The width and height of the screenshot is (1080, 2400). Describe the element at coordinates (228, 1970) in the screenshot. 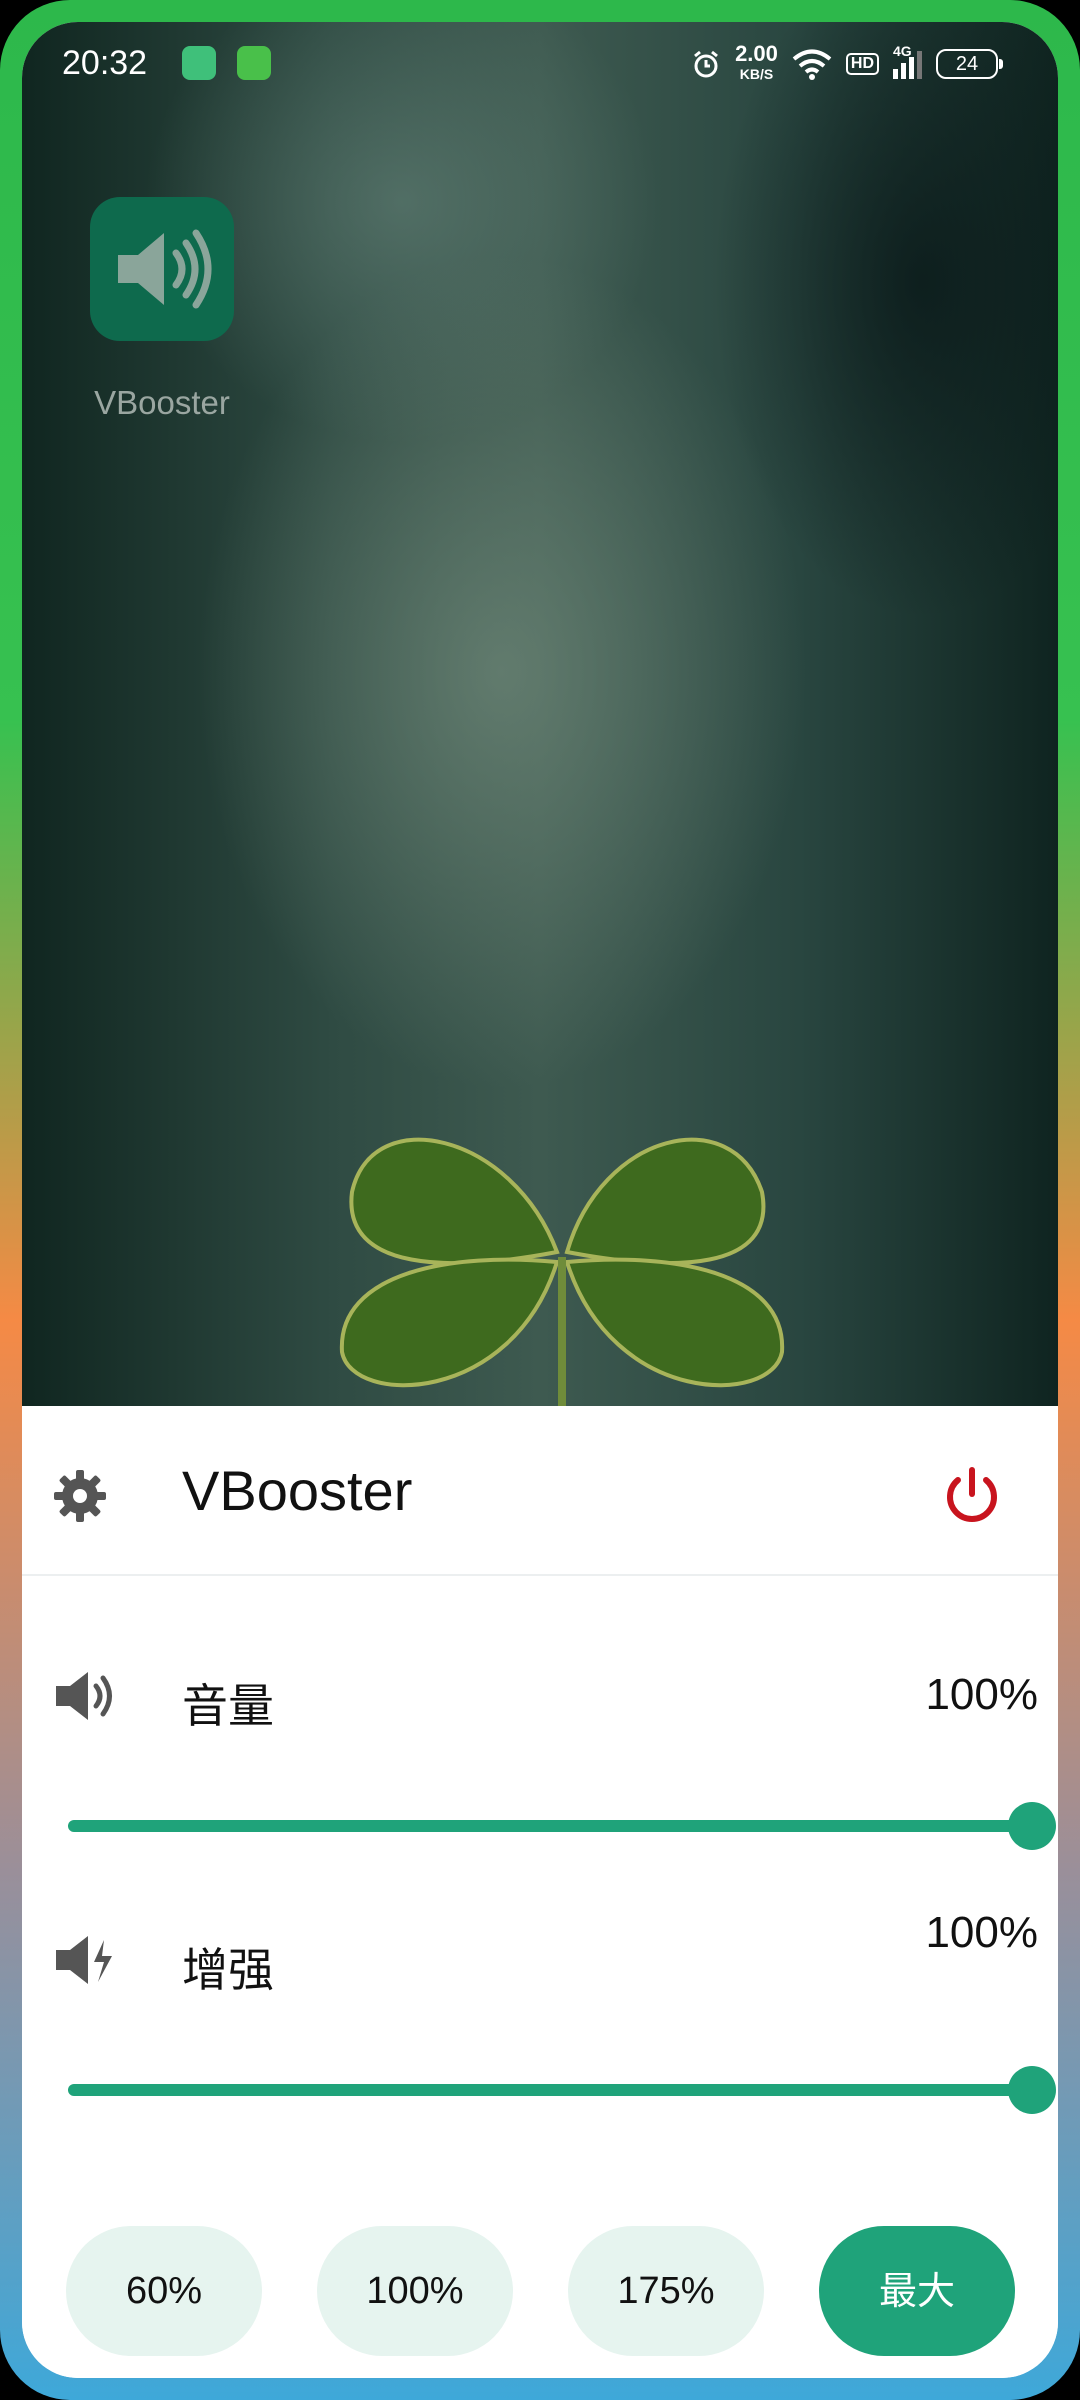

I see `boost-label: 增强` at that location.